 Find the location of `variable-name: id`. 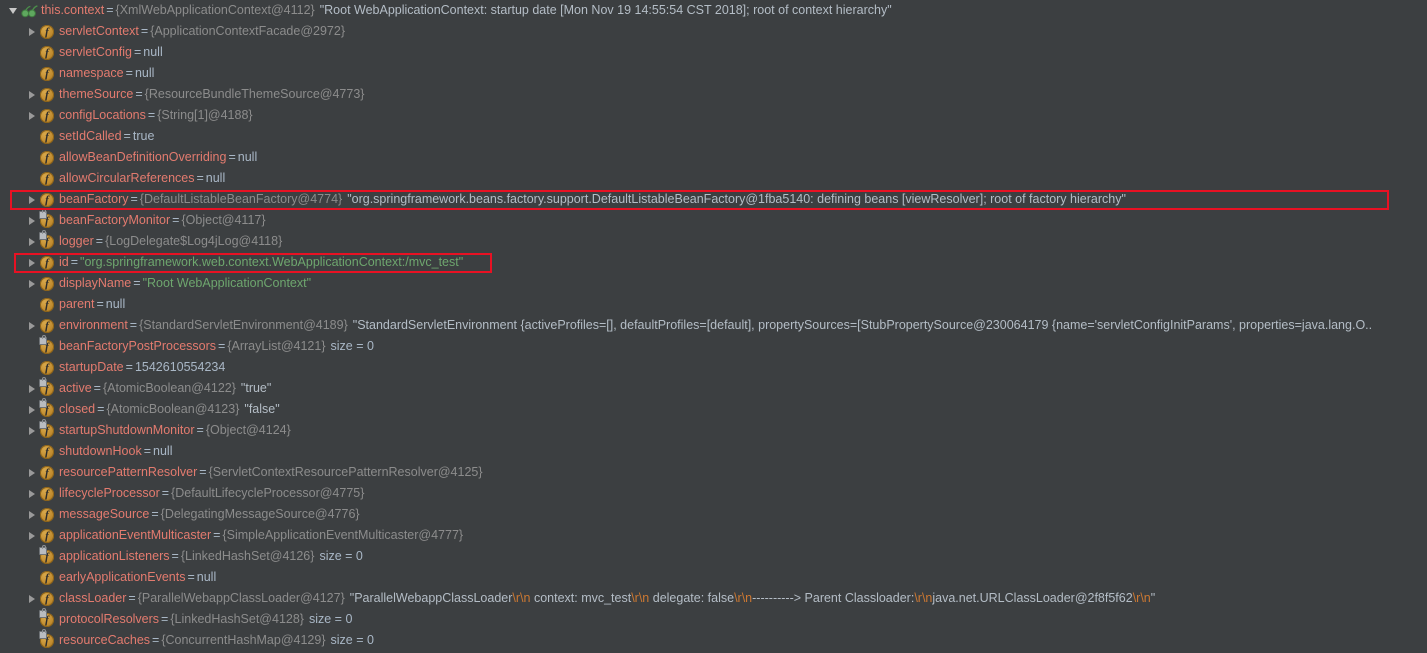

variable-name: id is located at coordinates (64, 262).